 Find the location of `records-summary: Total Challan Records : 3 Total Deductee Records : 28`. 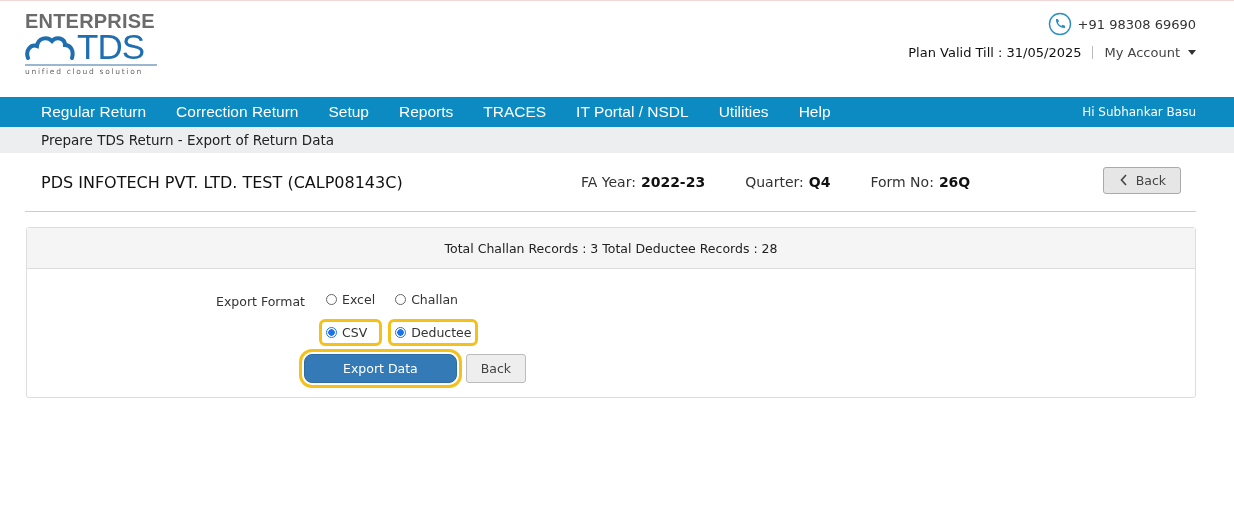

records-summary: Total Challan Records : 3 Total Deductee Records : 28 is located at coordinates (611, 248).